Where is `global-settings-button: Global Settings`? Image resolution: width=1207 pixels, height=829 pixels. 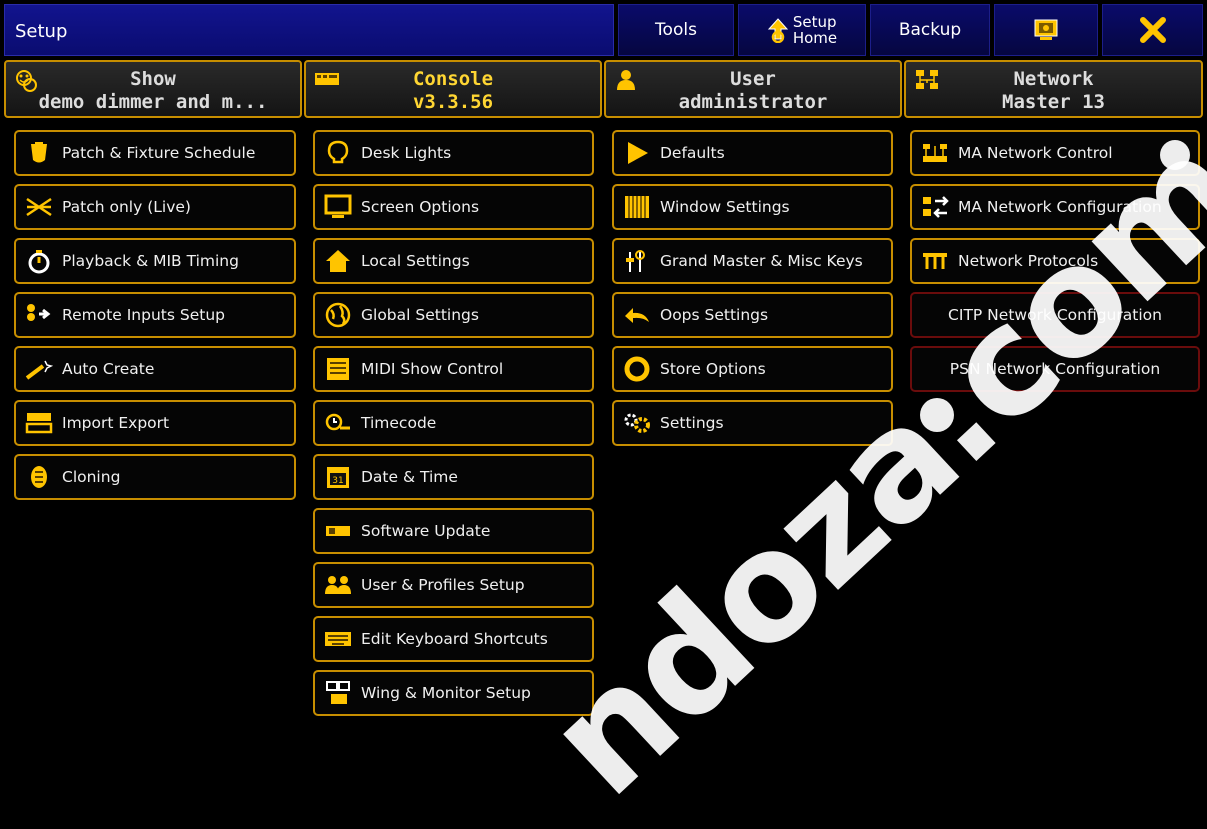 global-settings-button: Global Settings is located at coordinates (453, 315).